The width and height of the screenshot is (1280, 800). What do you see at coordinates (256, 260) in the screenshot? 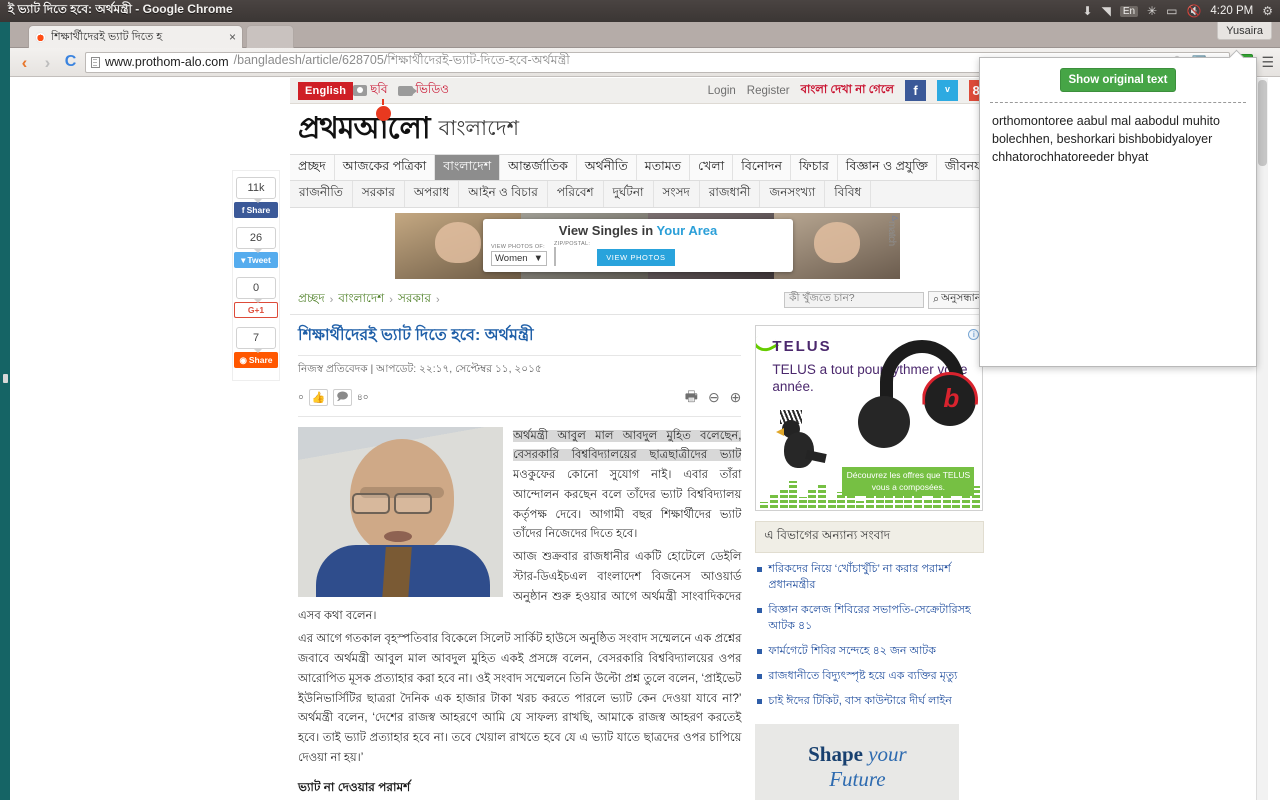
I see `twitter-share-button: ▾ Tweet` at bounding box center [256, 260].